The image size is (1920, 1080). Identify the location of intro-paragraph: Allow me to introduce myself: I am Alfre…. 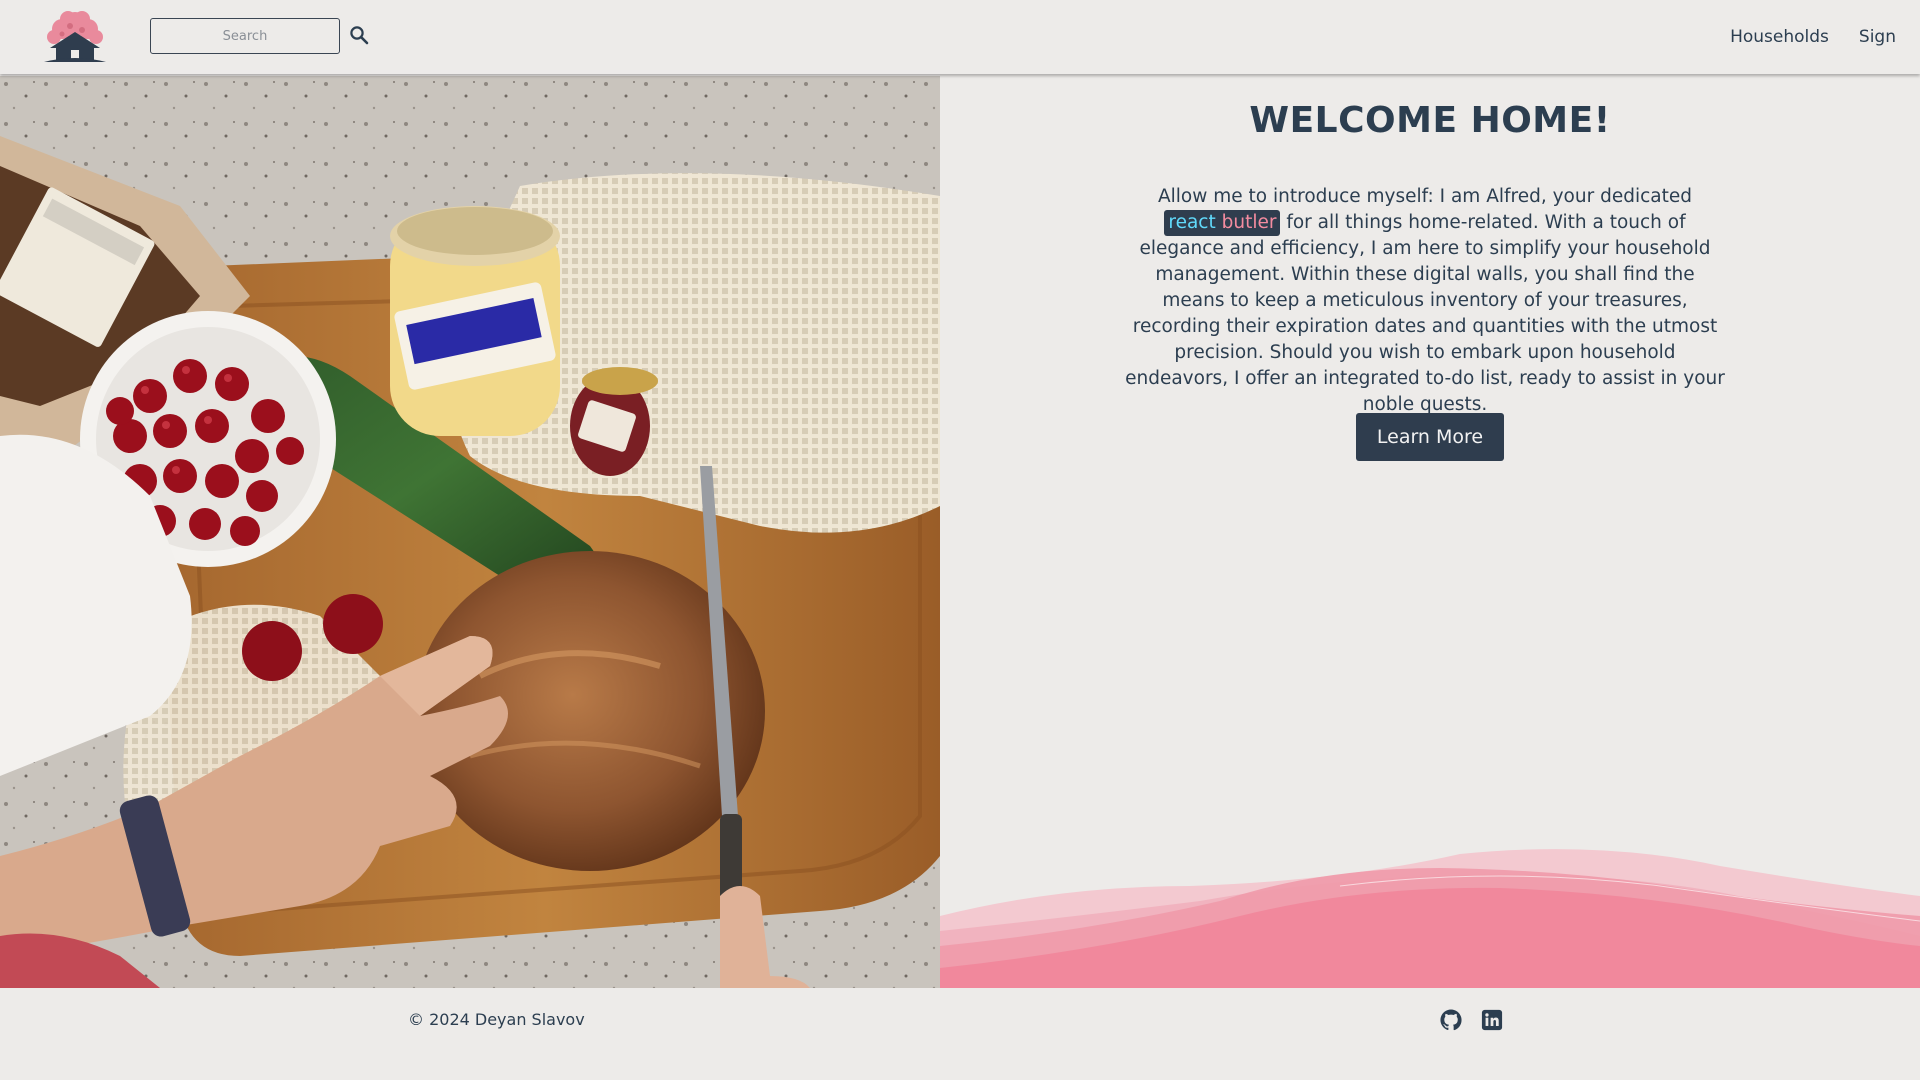
(1425, 301).